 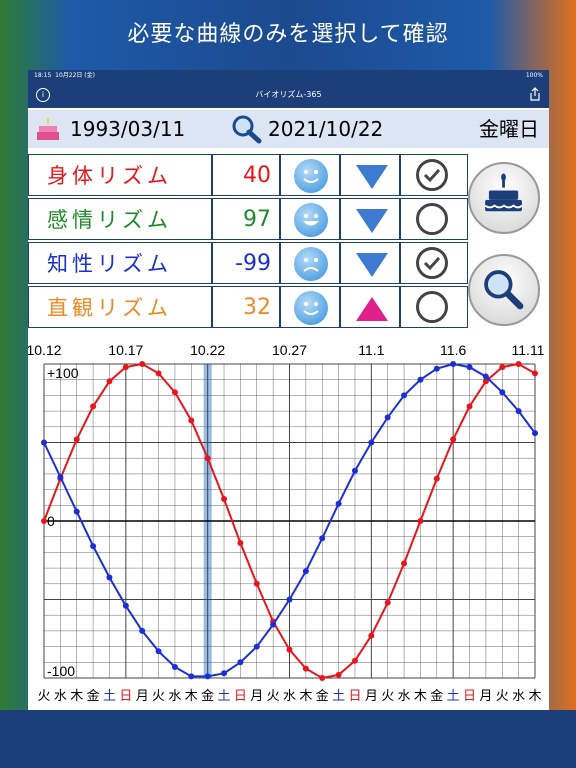 I want to click on status-bar: 18:15 10月22日 (金) 100%, so click(x=288, y=76).